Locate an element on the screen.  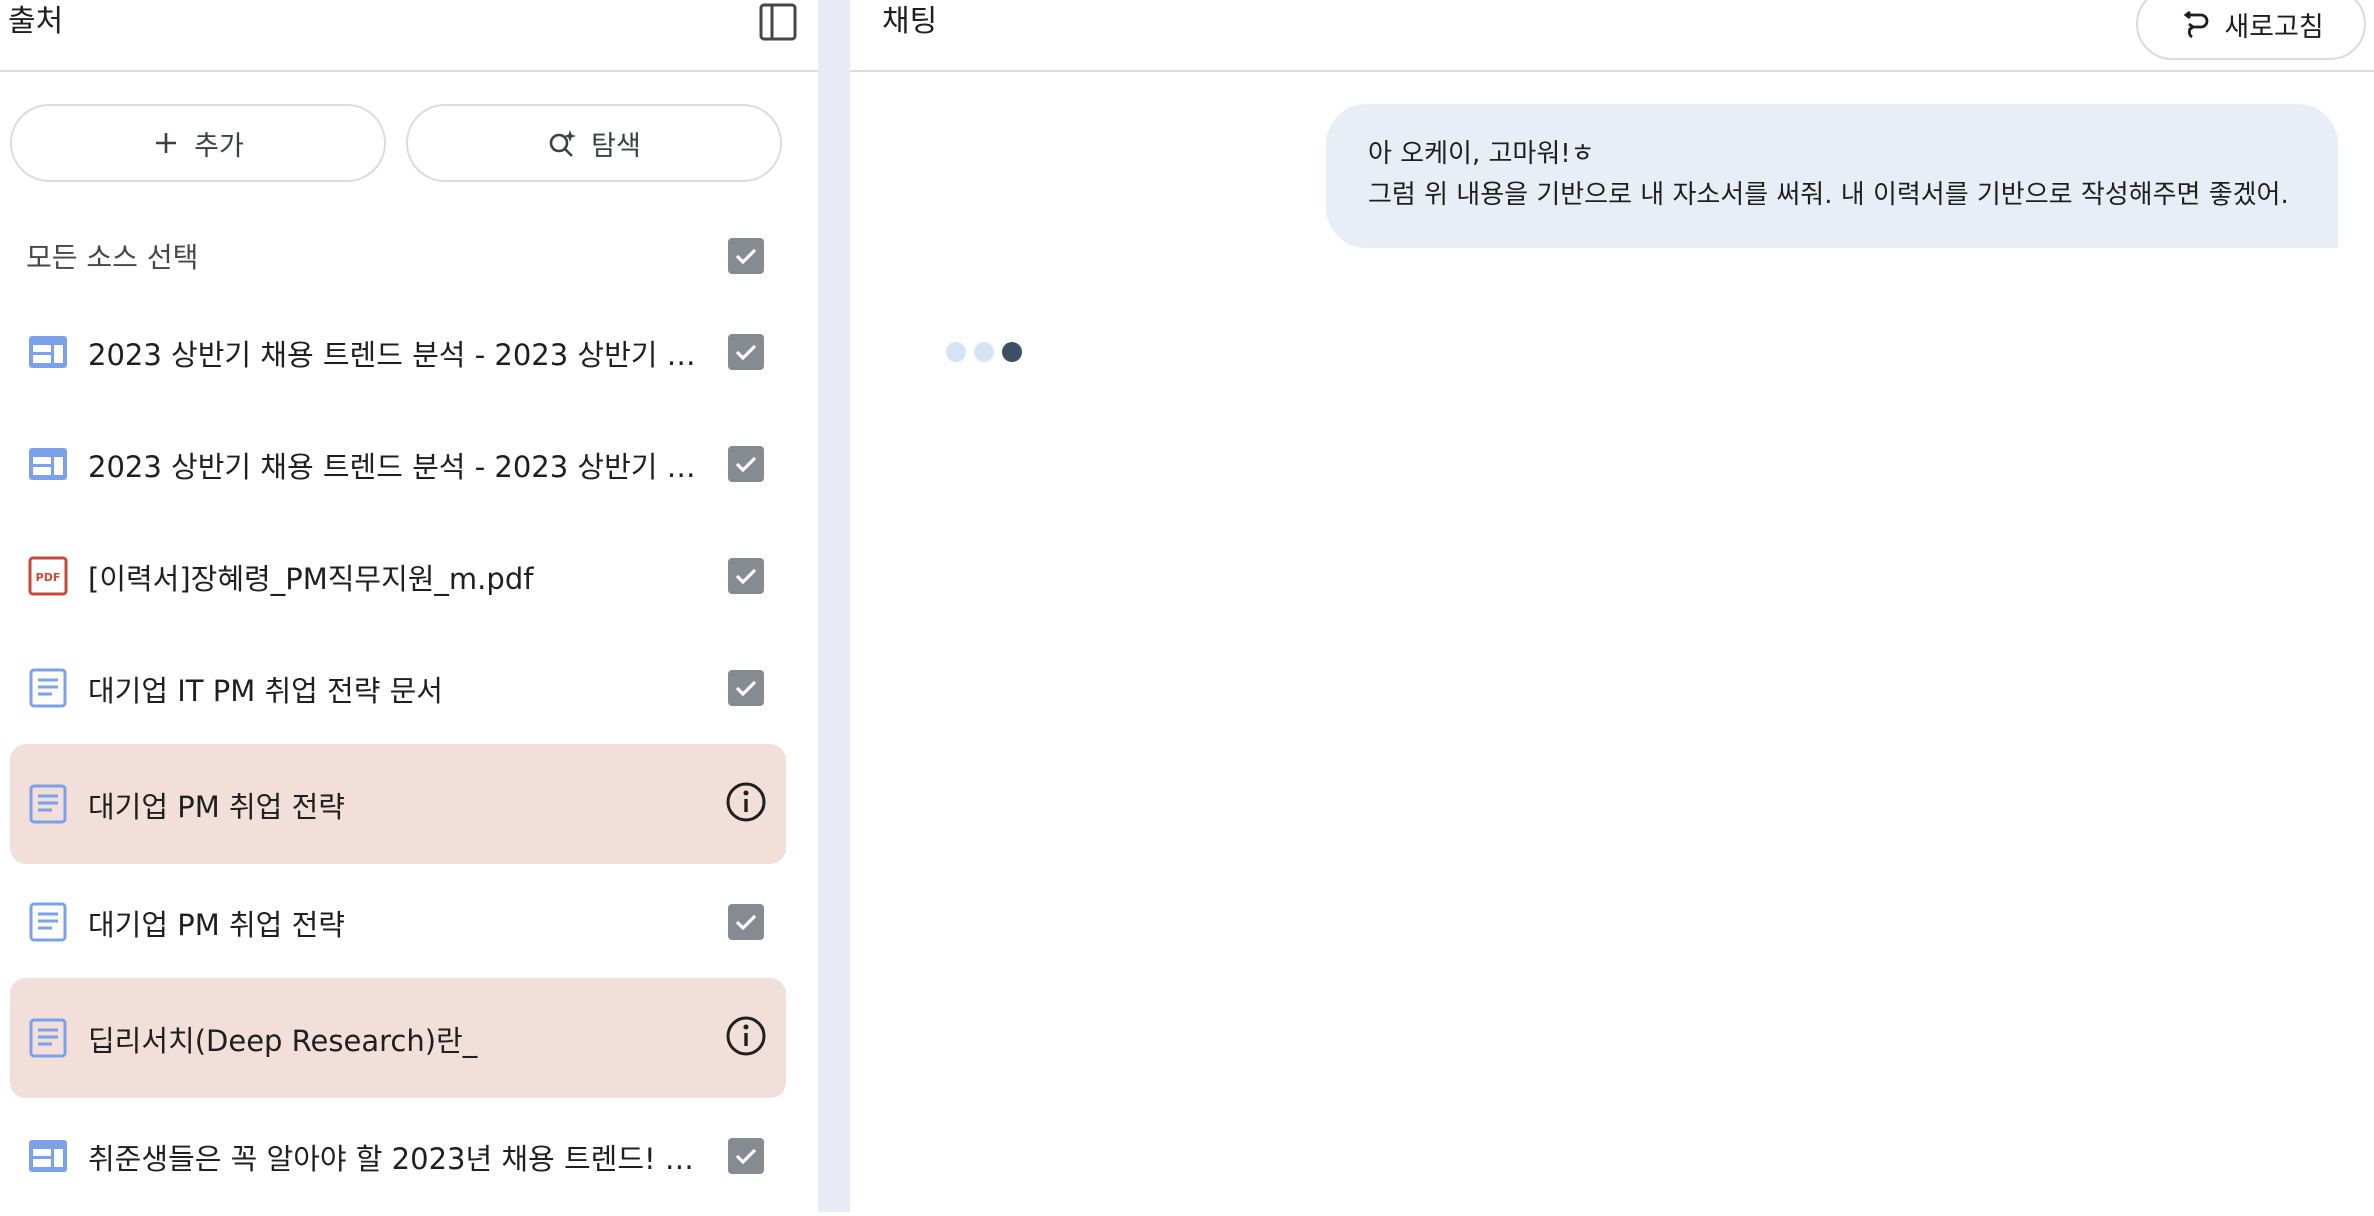
panel-divider is located at coordinates (834, 606).